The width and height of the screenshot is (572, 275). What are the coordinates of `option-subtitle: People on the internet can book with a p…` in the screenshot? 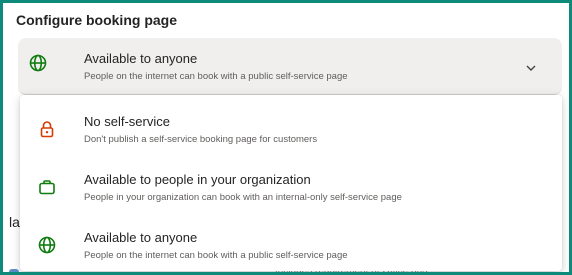 It's located at (216, 255).